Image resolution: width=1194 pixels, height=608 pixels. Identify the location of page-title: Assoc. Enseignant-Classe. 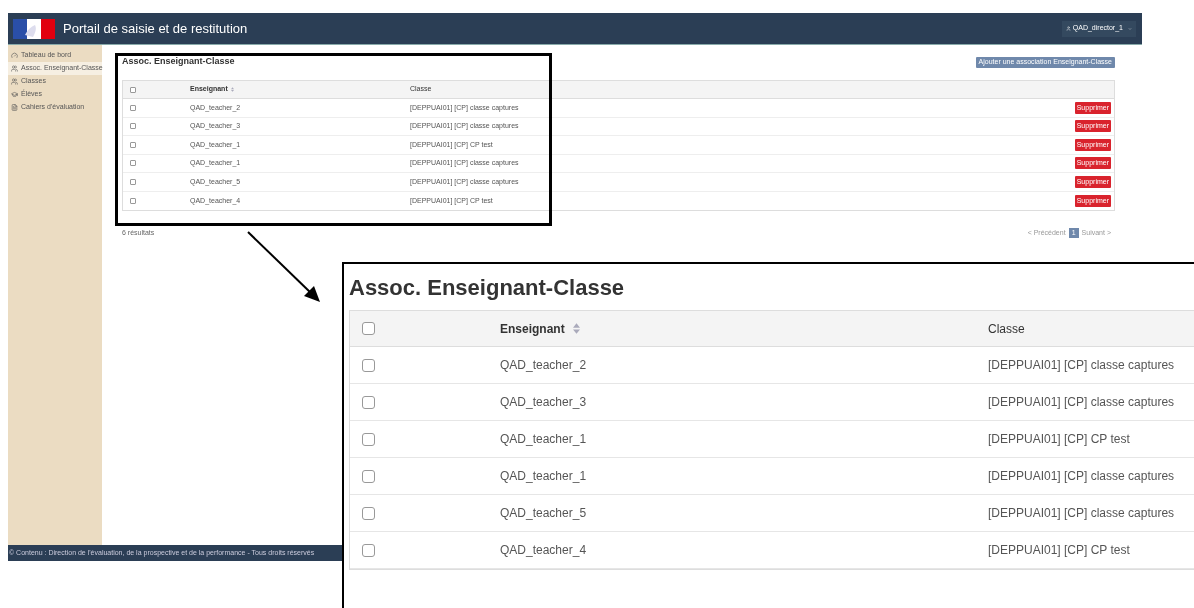
(178, 62).